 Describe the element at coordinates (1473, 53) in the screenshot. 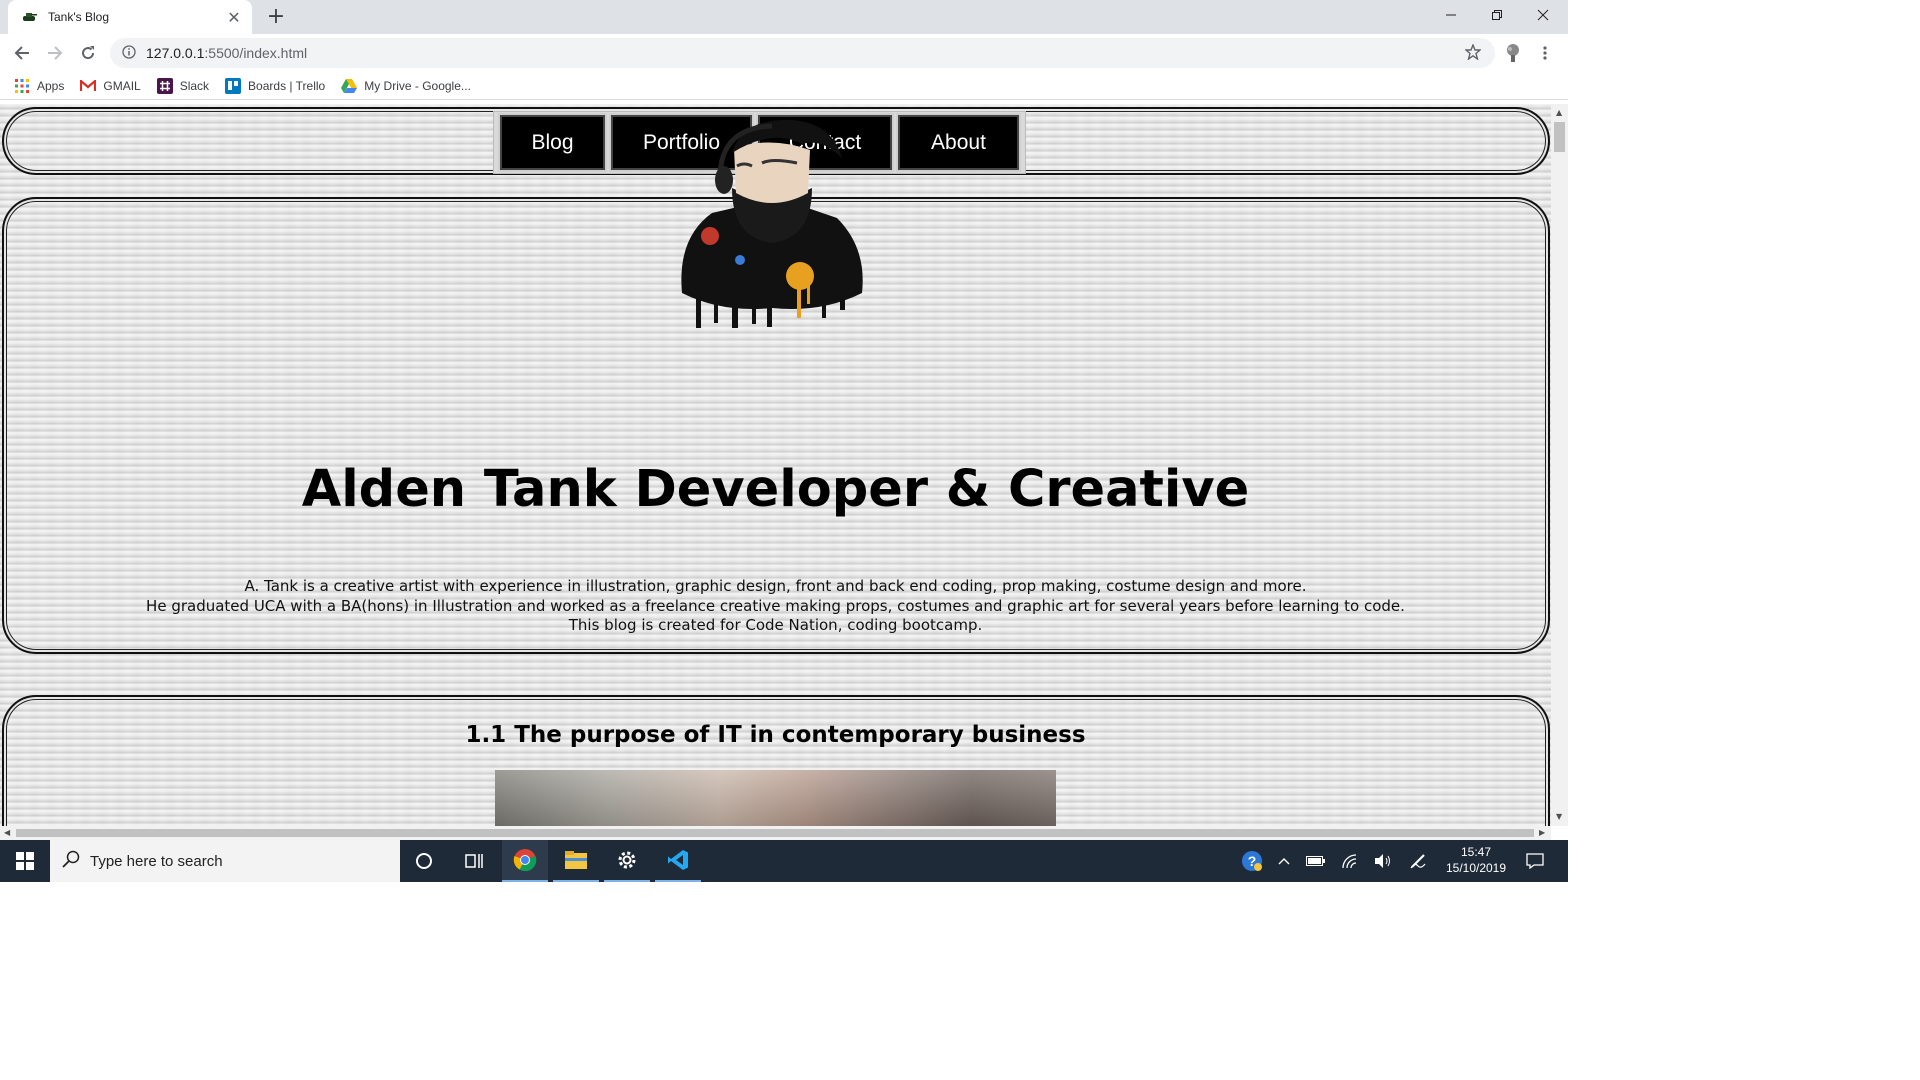

I see `bookmark-star-icon` at that location.